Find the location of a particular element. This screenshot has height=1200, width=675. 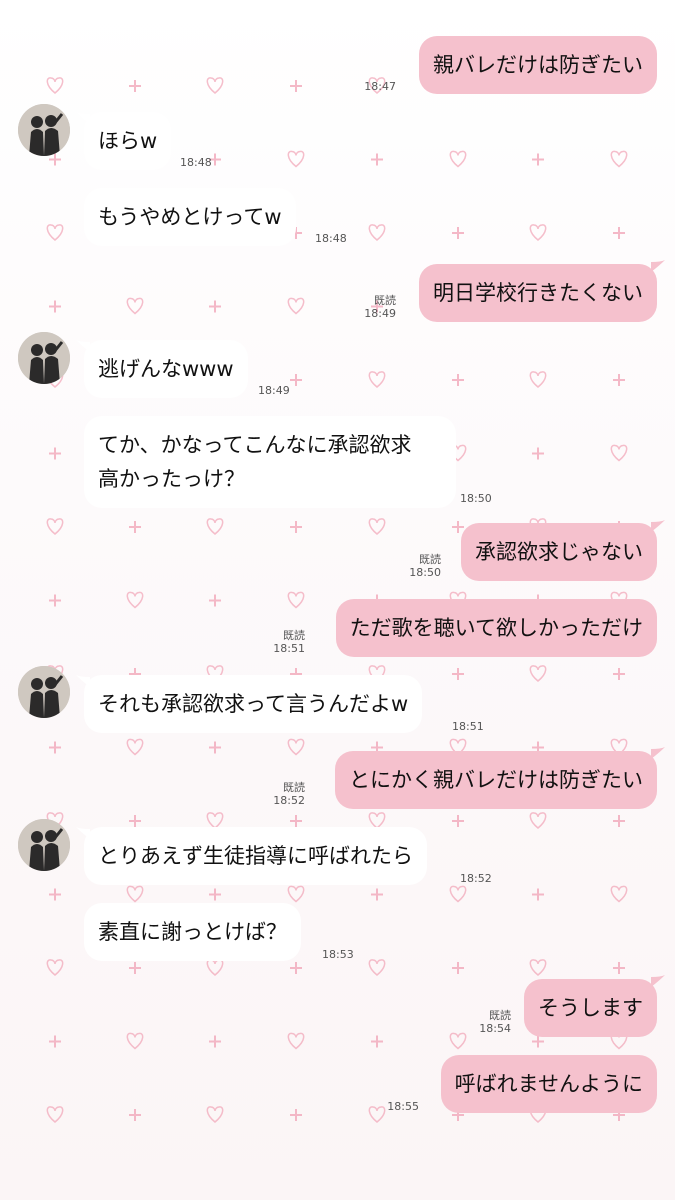

incoming-message: もうやめとけってw is located at coordinates (190, 217).